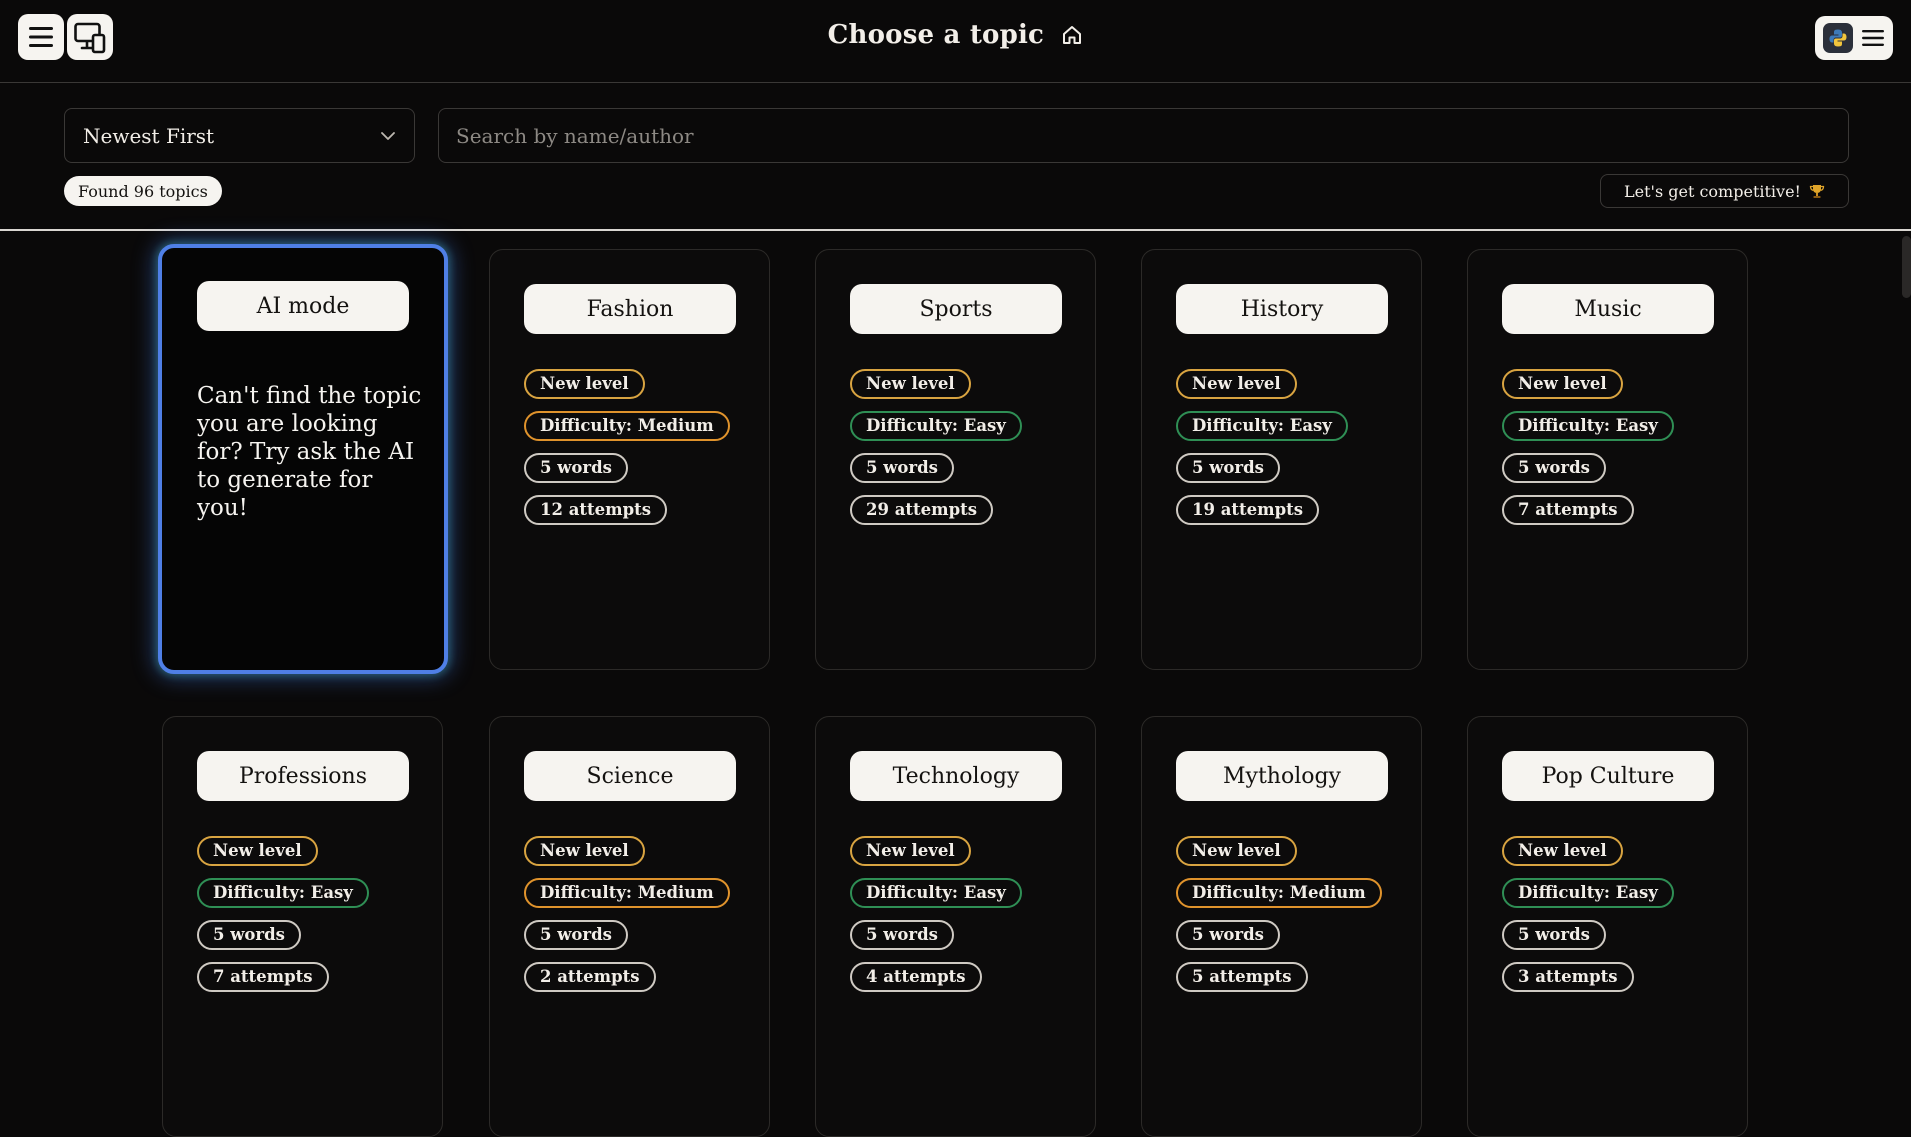 This screenshot has height=1137, width=1911. I want to click on card-title: Science, so click(630, 776).